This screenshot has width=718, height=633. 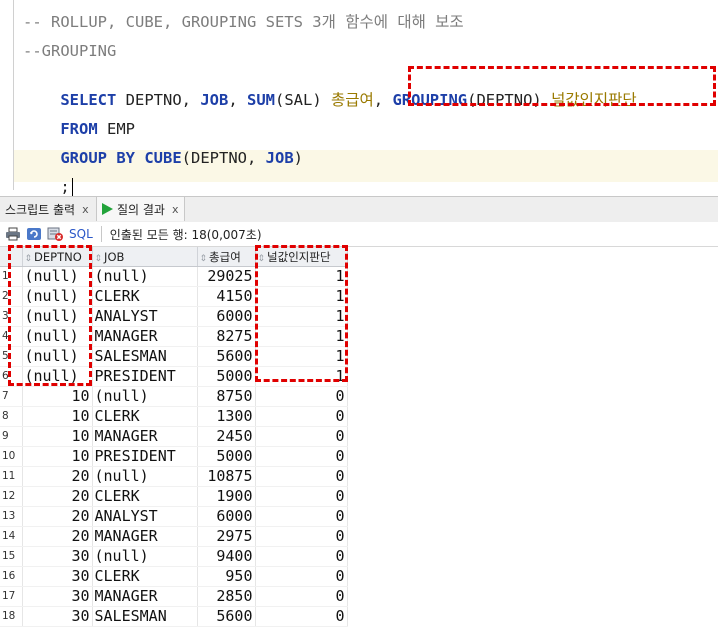 What do you see at coordinates (226, 257) in the screenshot?
I see `column-header-total-salary: ⇕ 총급여` at bounding box center [226, 257].